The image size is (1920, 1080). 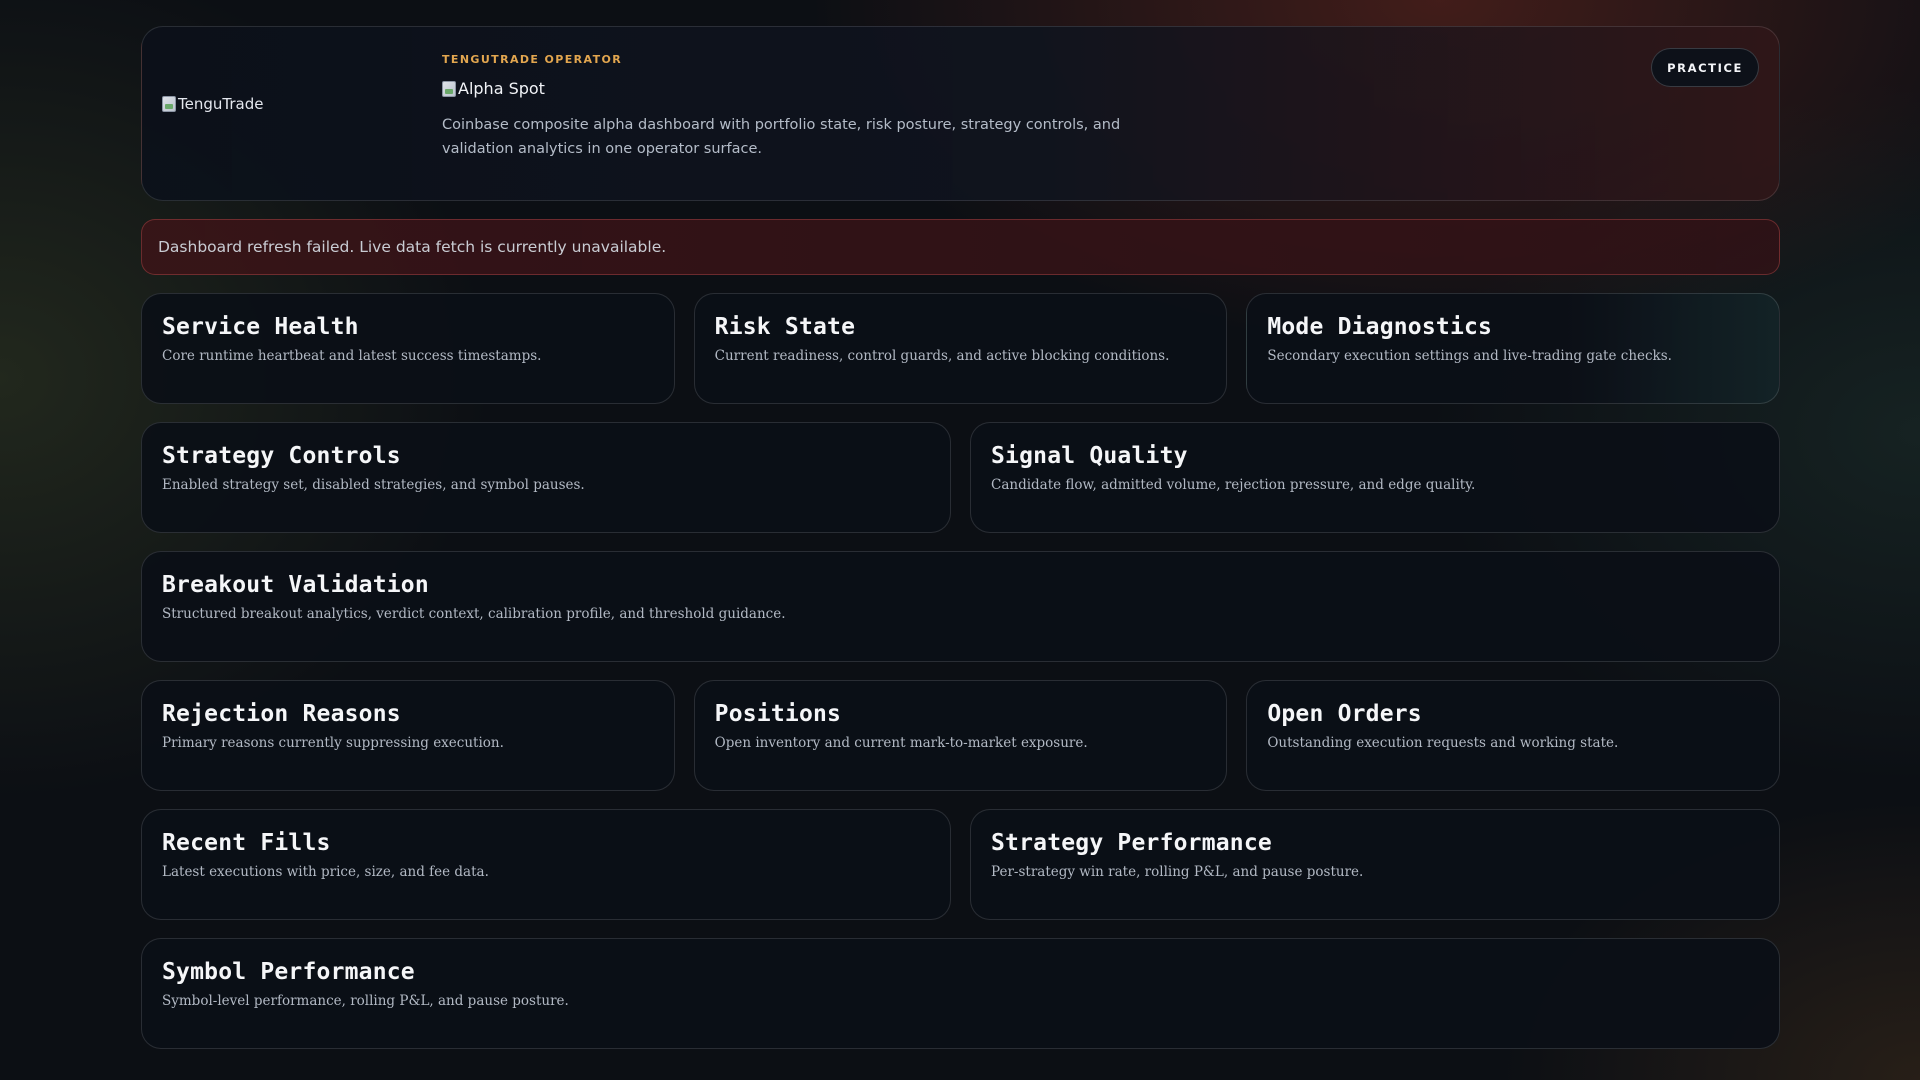 I want to click on panel-title: Signal Quality, so click(x=1089, y=456).